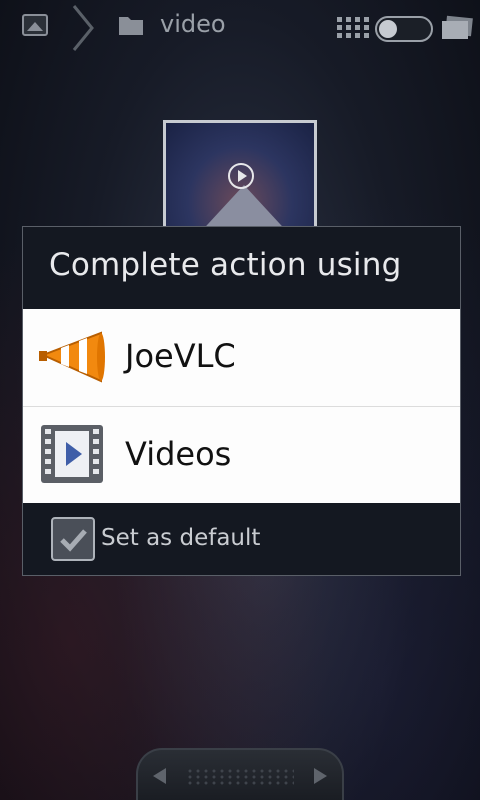 The image size is (480, 800). I want to click on set-as-default-row: Set as default, so click(241, 540).